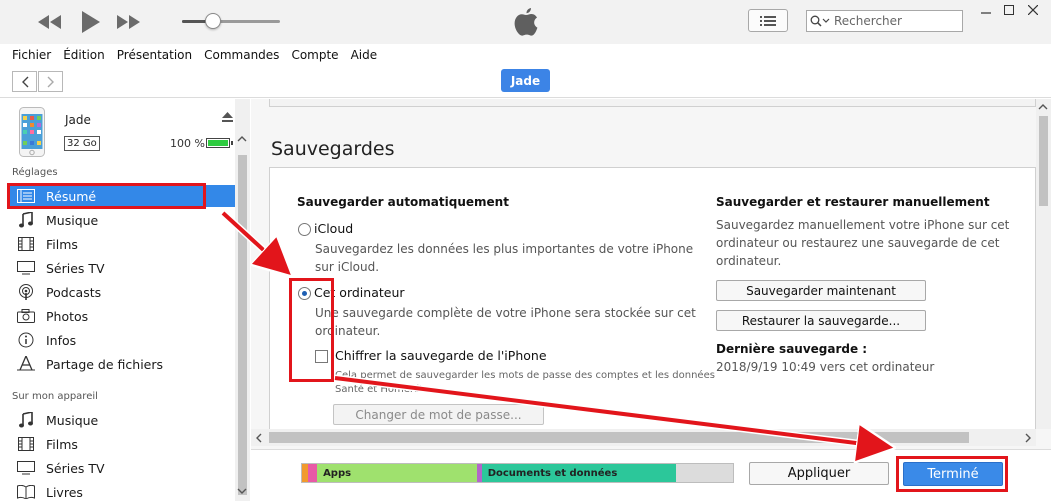 The height and width of the screenshot is (501, 1051). I want to click on settings-section-title: Réglages, so click(35, 172).